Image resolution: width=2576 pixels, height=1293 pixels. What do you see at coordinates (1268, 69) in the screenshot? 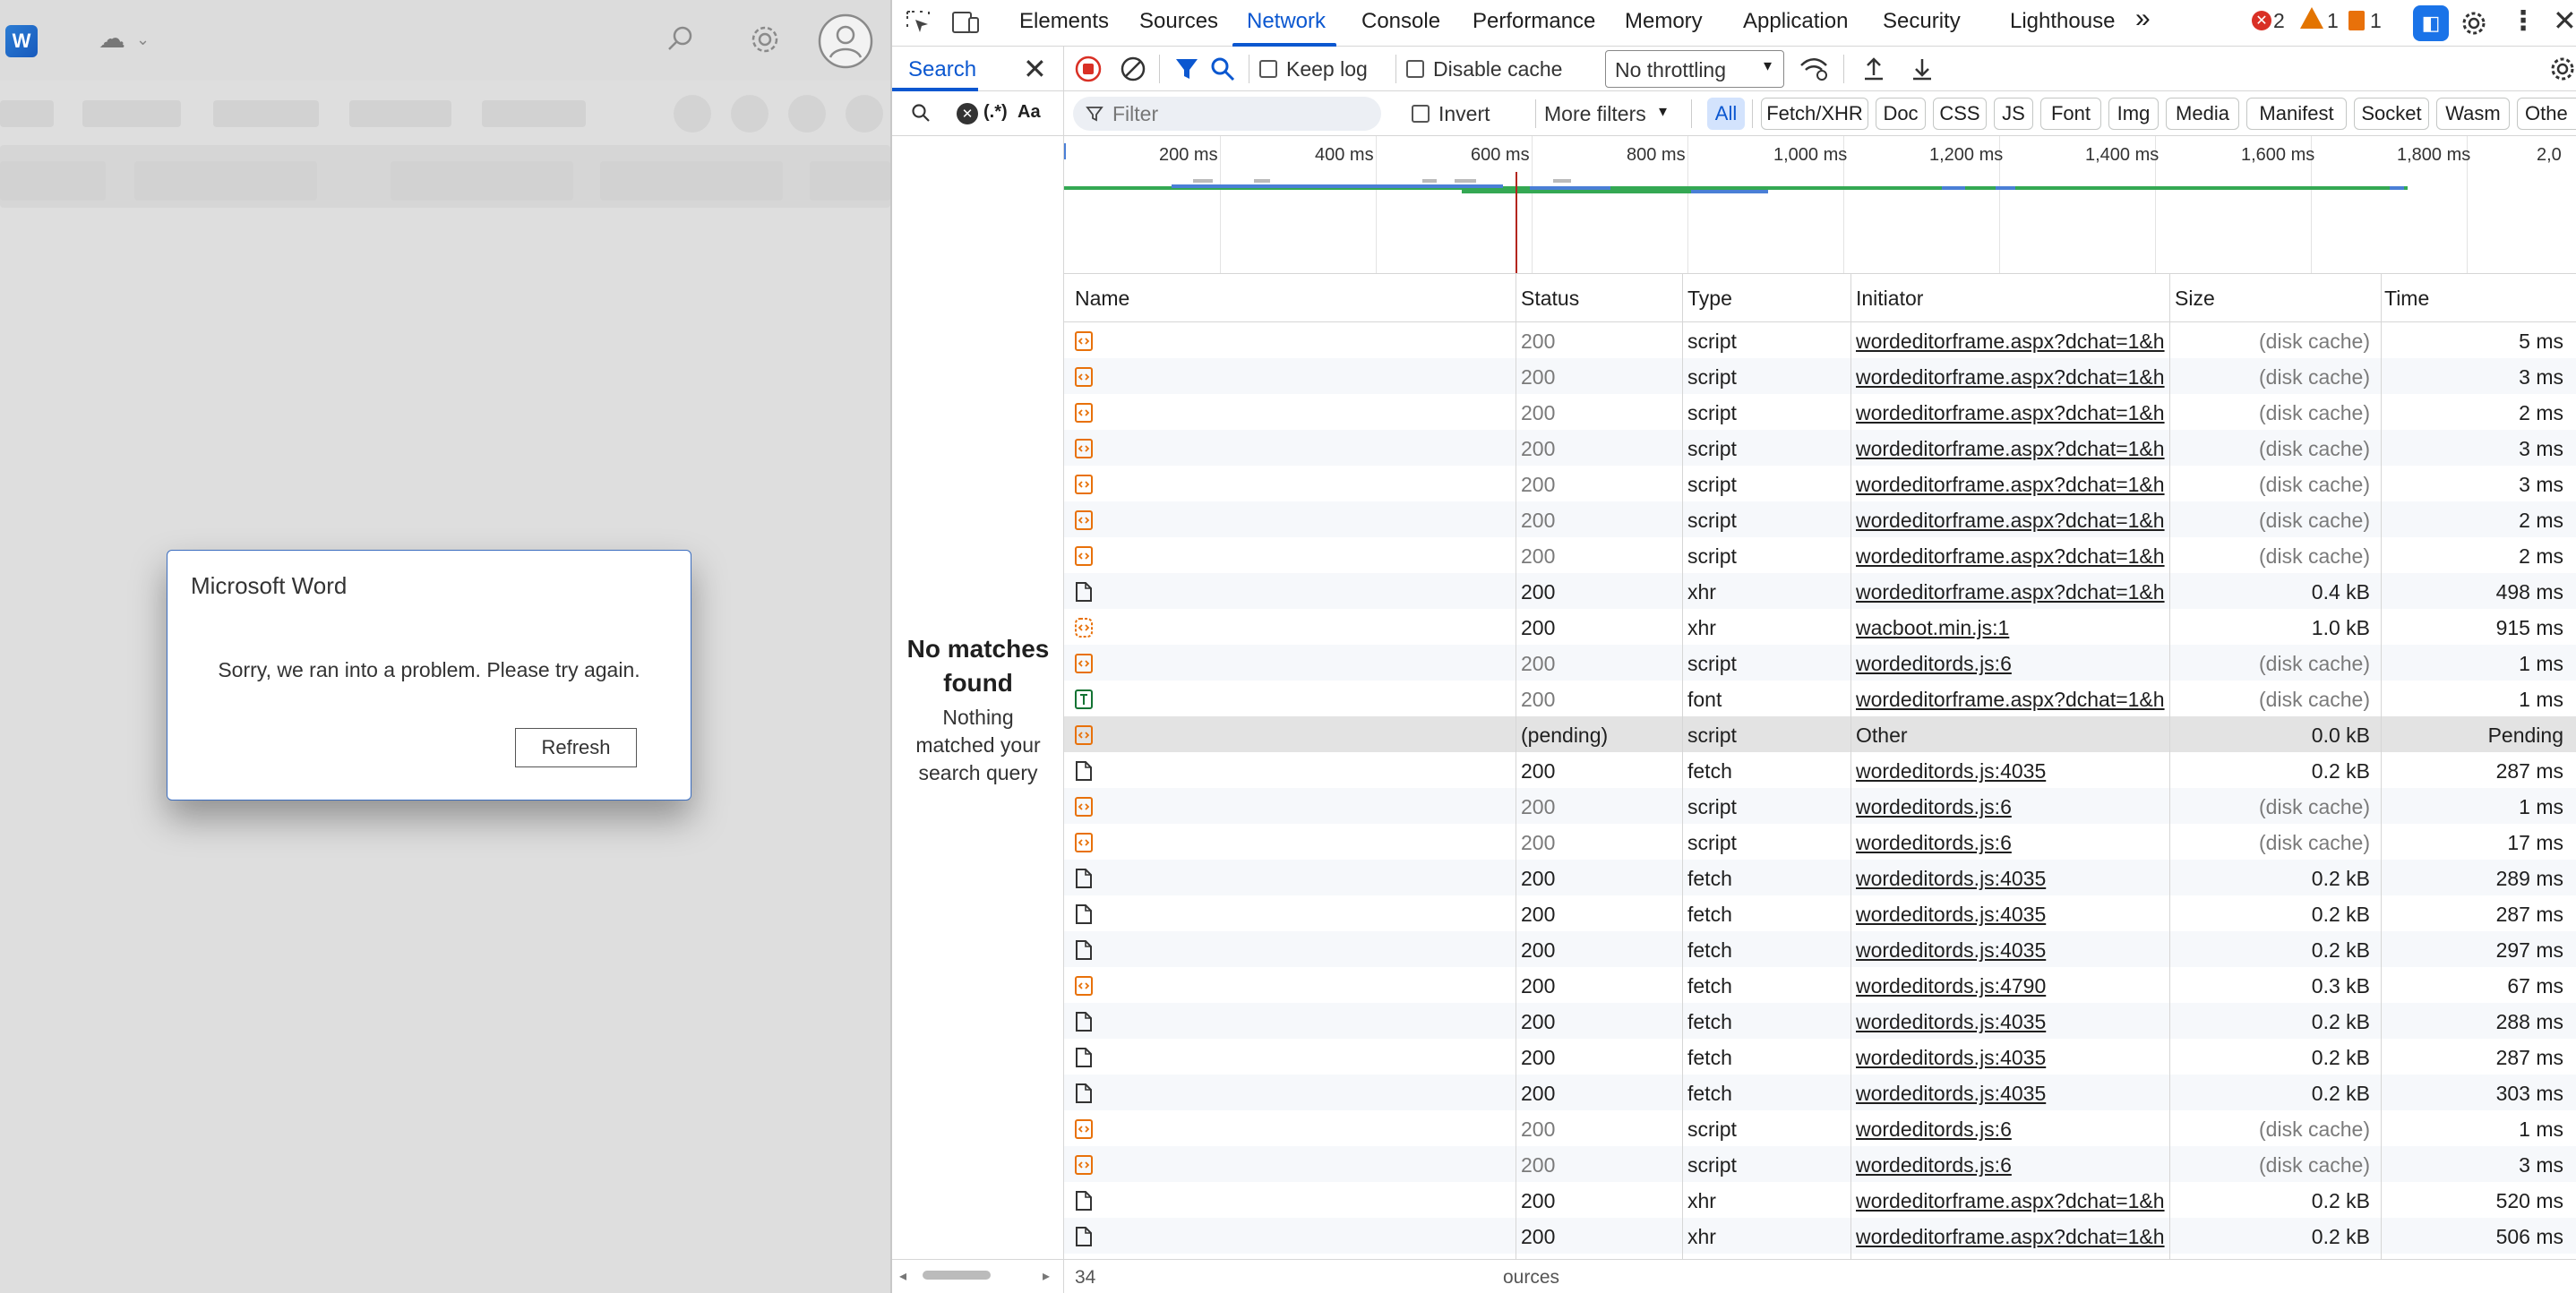
I see `keep-log-checkbox` at bounding box center [1268, 69].